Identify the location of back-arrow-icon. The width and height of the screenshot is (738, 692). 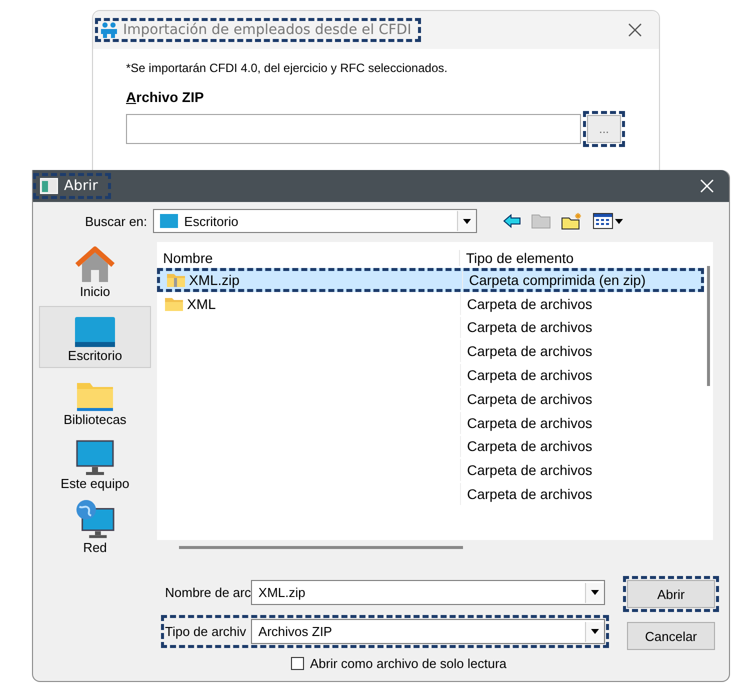
(512, 221).